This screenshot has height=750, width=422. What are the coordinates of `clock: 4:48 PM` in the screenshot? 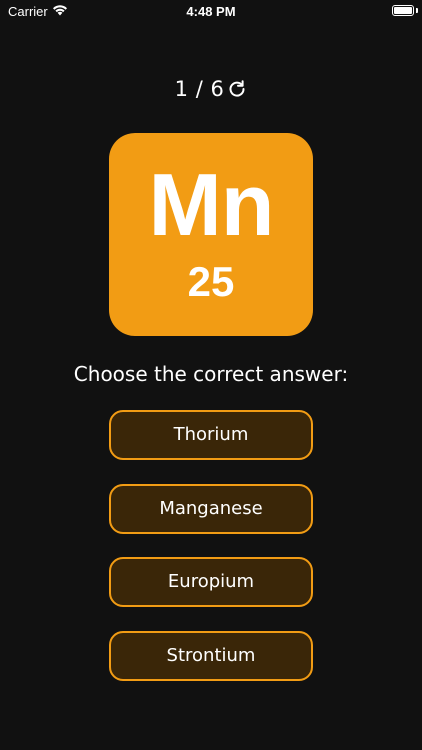 It's located at (211, 11).